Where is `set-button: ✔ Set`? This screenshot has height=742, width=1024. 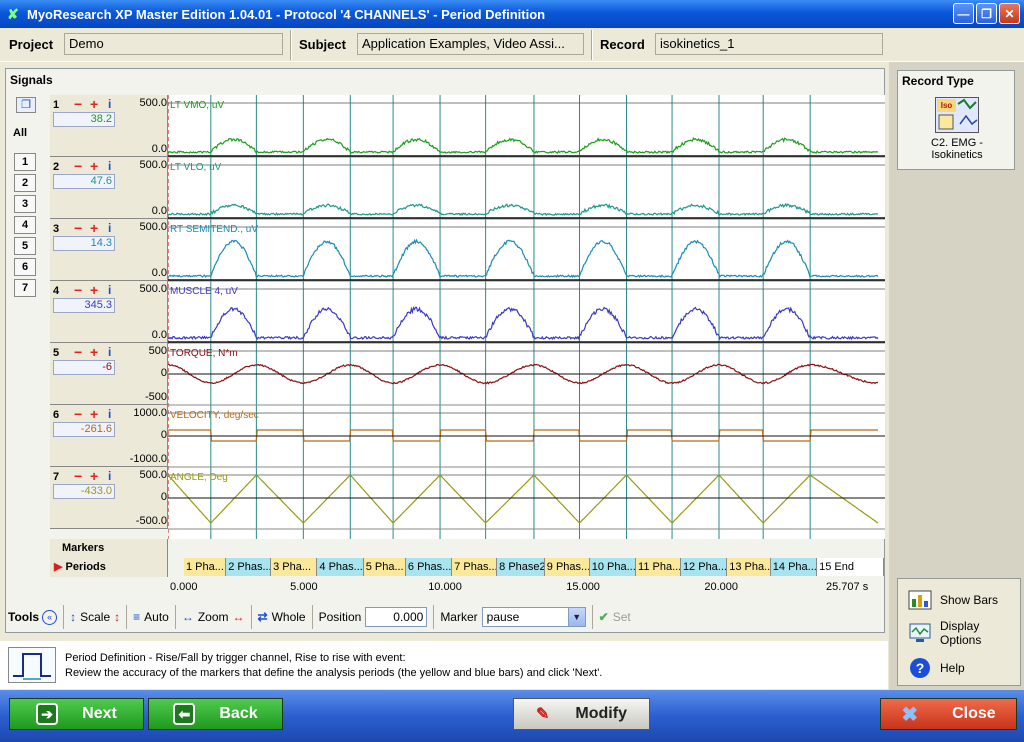 set-button: ✔ Set is located at coordinates (614, 617).